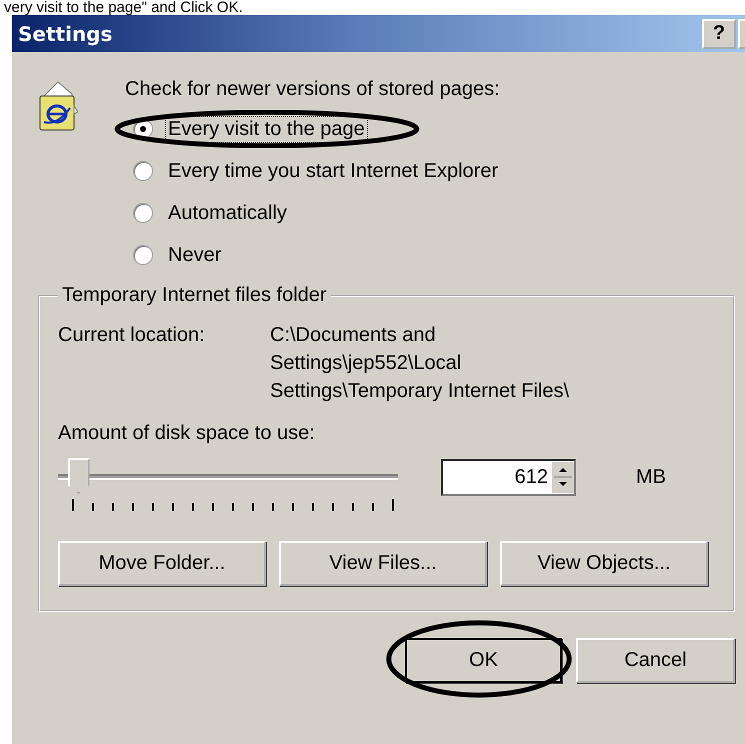  I want to click on location-path: Settings\jep552\Local, so click(366, 363).